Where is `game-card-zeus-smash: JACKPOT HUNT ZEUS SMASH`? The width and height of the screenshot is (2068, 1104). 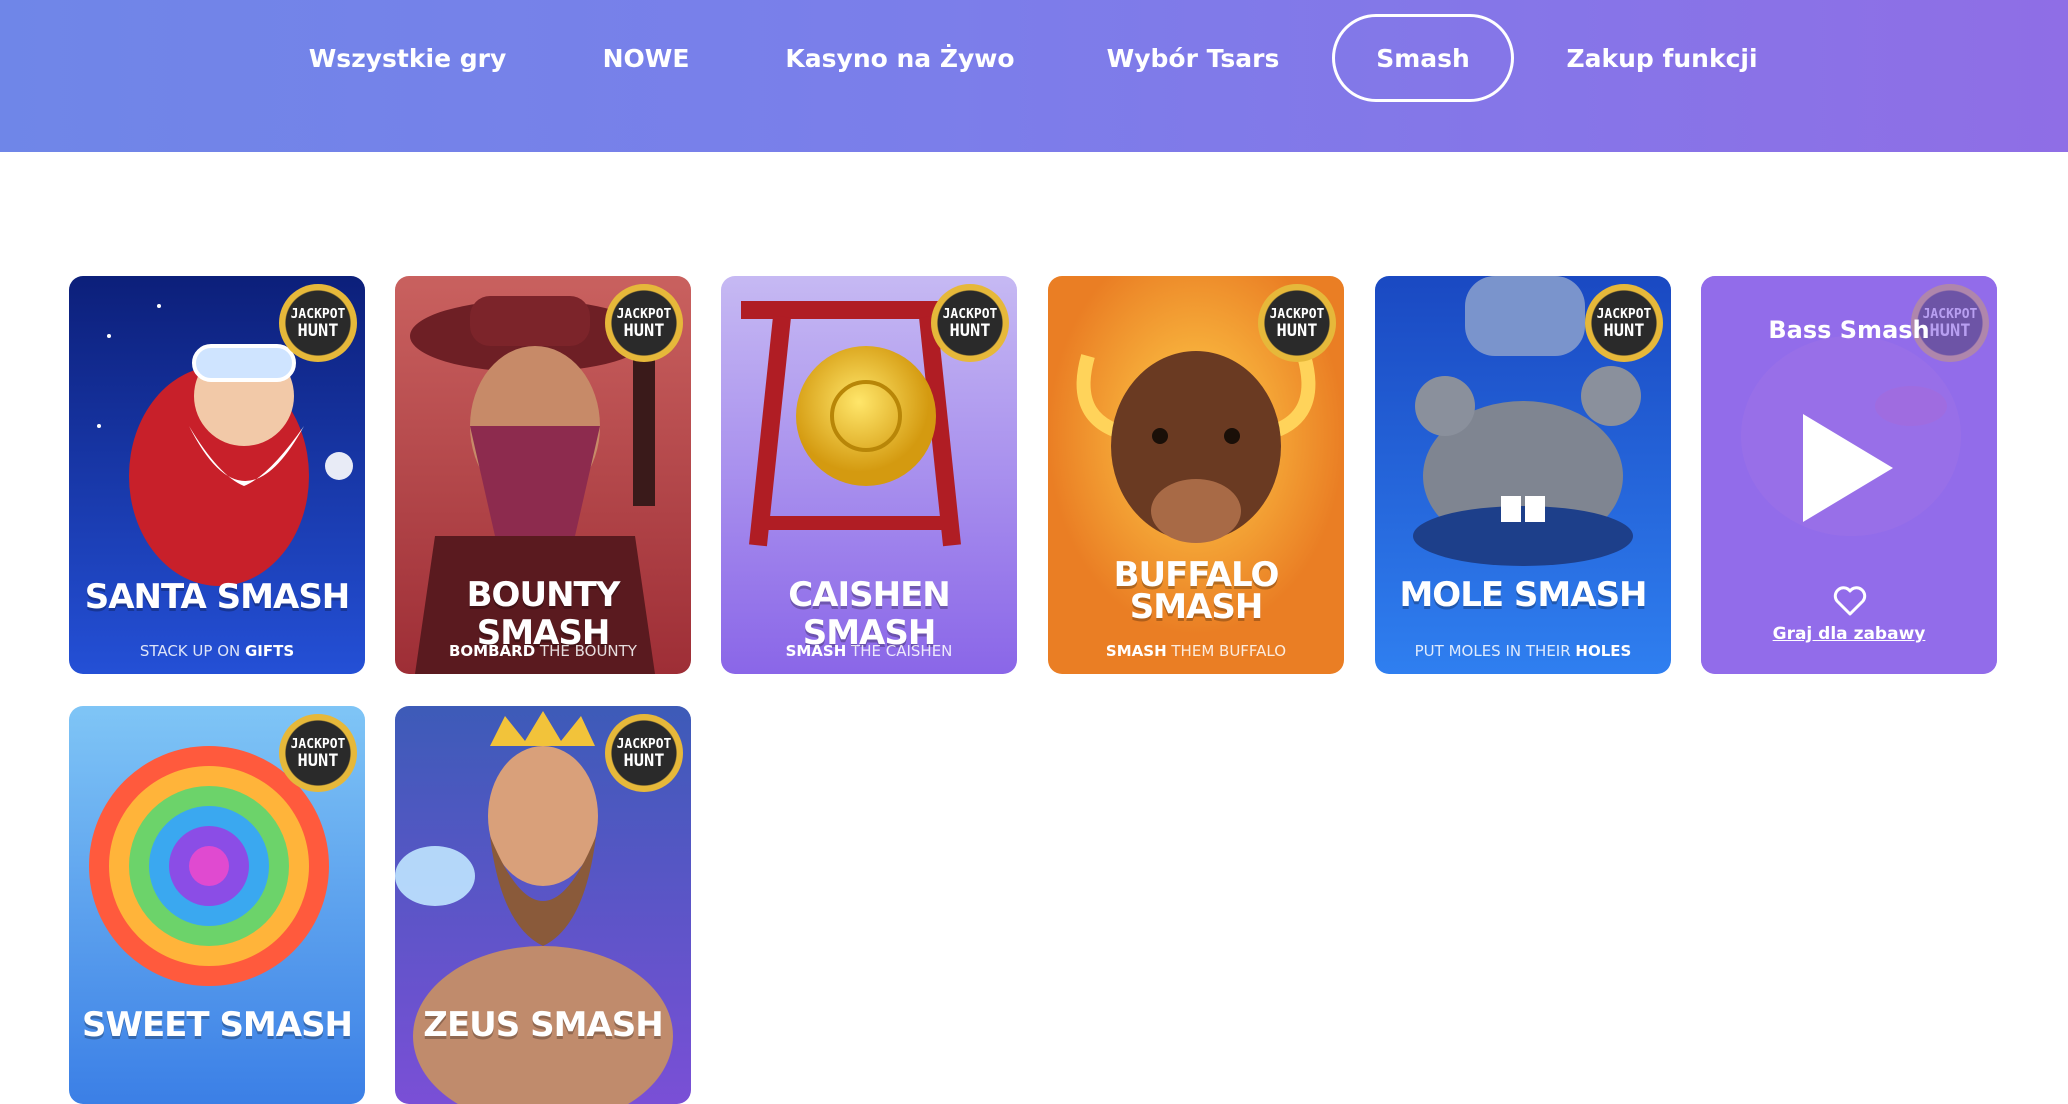 game-card-zeus-smash: JACKPOT HUNT ZEUS SMASH is located at coordinates (543, 905).